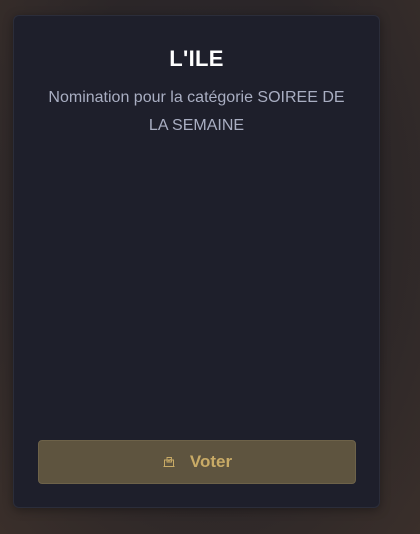 The height and width of the screenshot is (534, 420). Describe the element at coordinates (211, 461) in the screenshot. I see `vote-button-label: Voter` at that location.